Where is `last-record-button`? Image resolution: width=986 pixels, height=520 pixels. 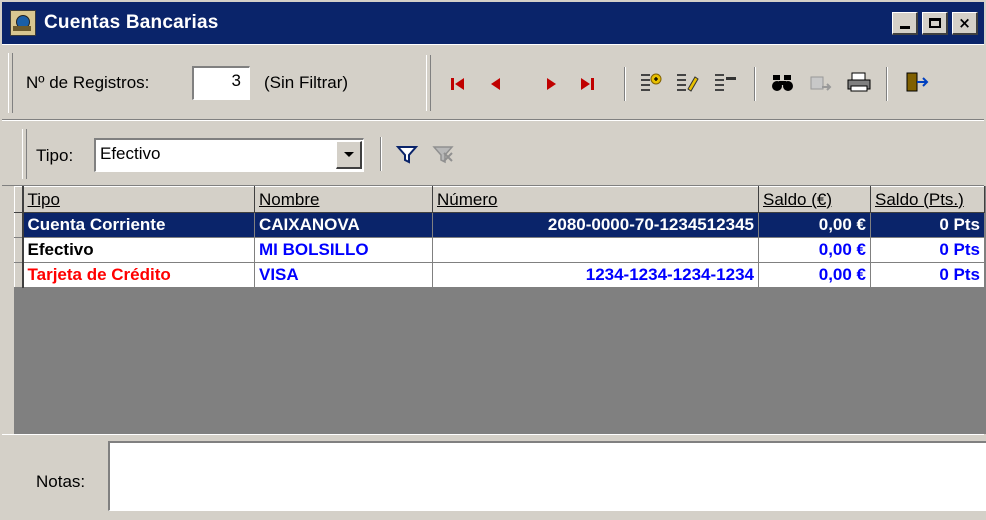 last-record-button is located at coordinates (587, 84).